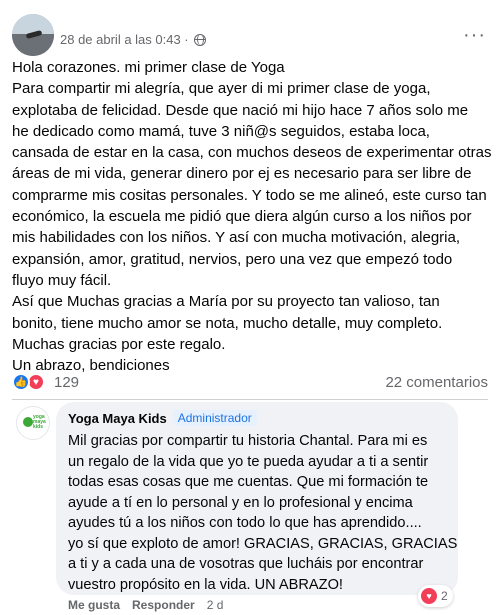  I want to click on comments-count-link: 22 comentarios, so click(436, 382).